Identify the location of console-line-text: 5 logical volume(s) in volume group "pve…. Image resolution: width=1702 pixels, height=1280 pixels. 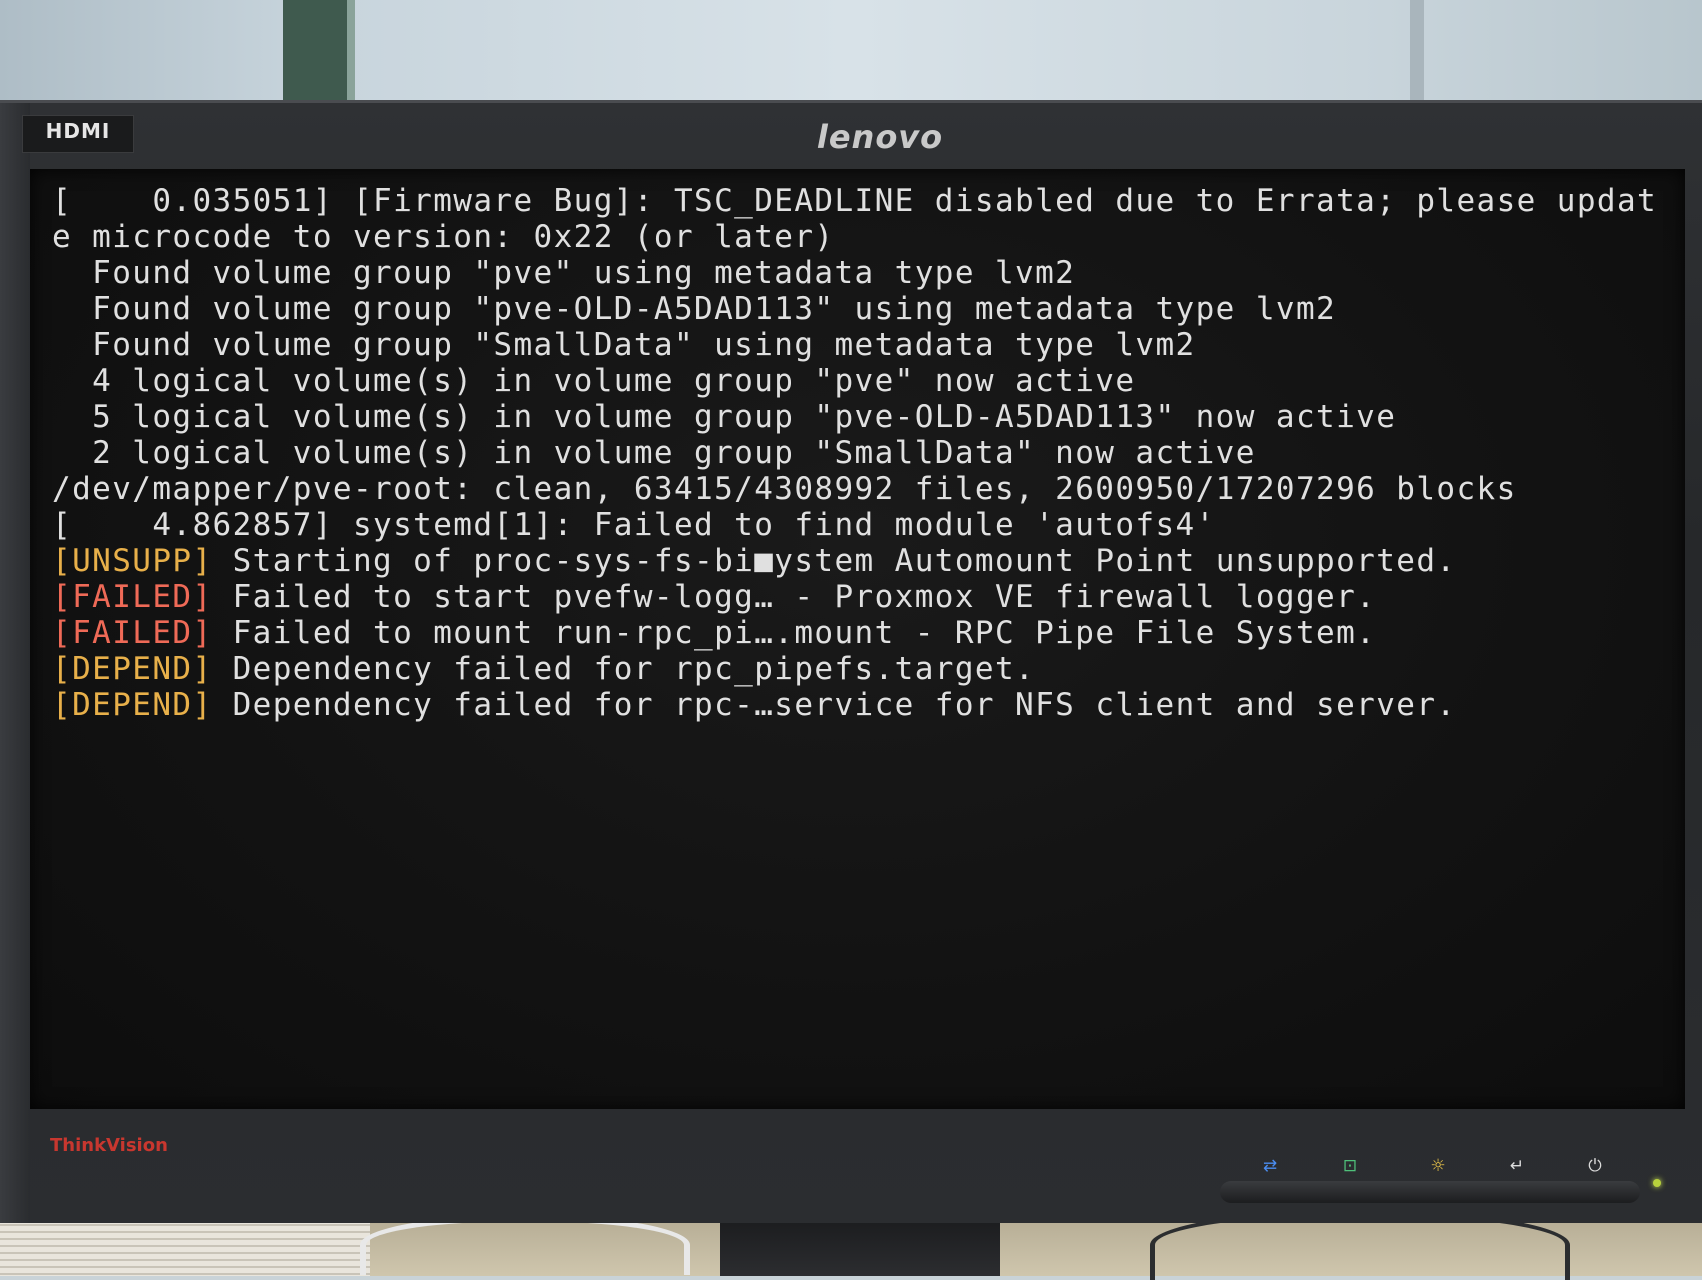
(724, 417).